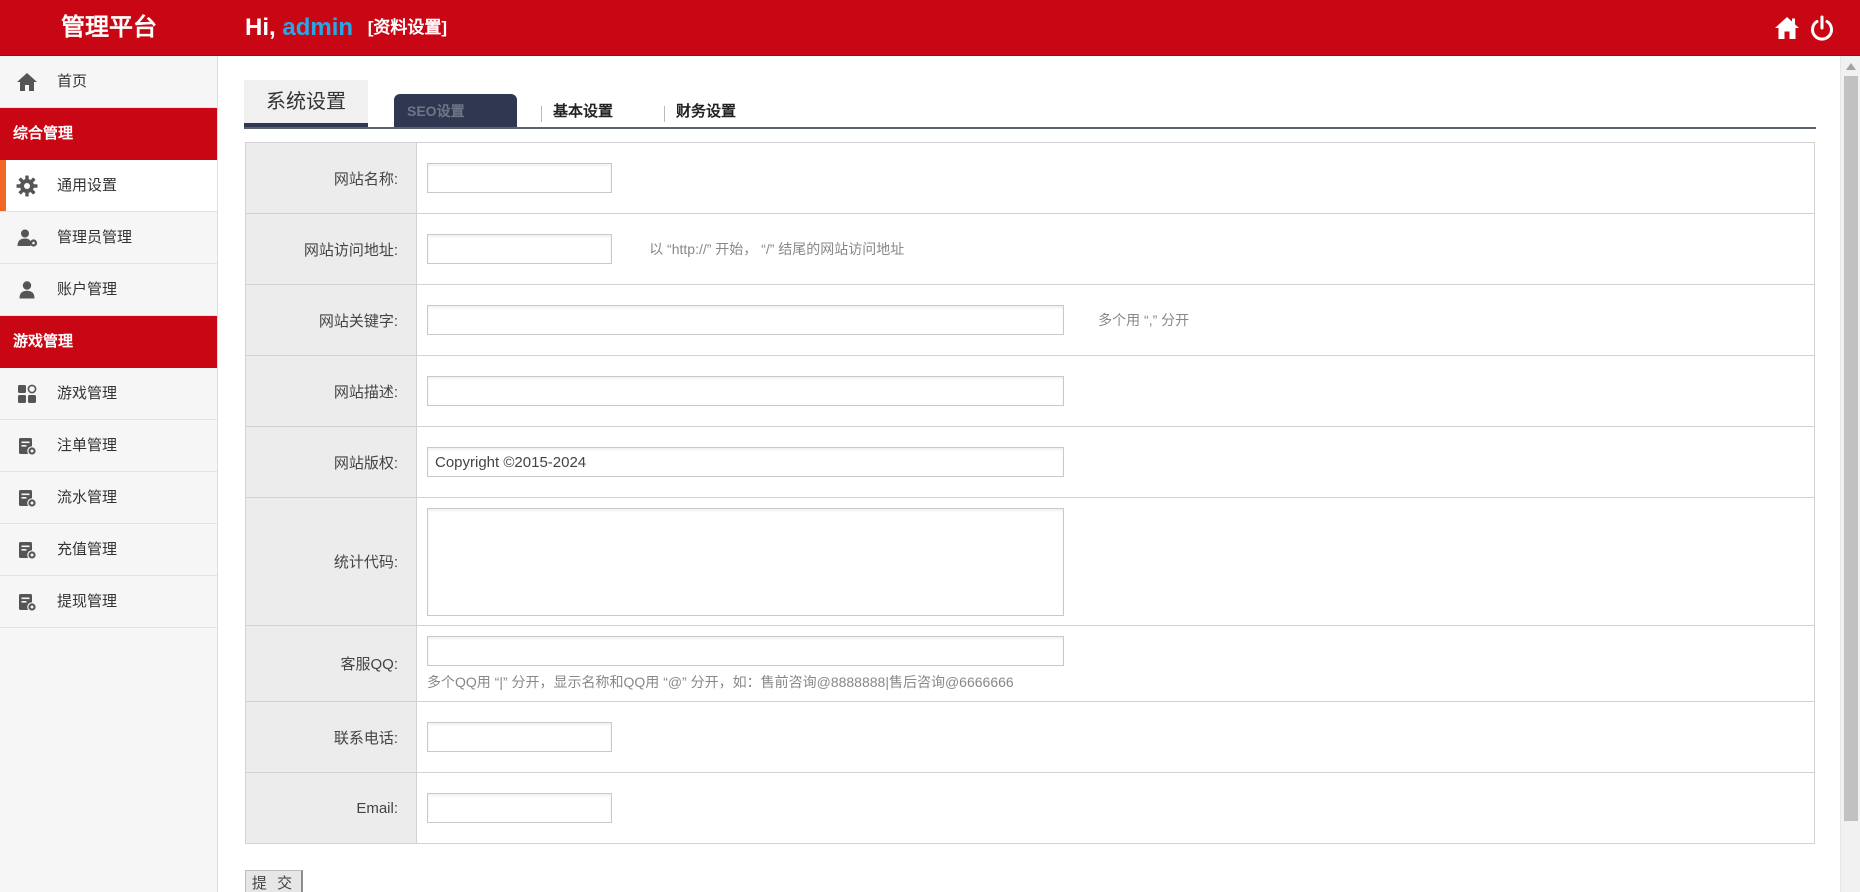 The width and height of the screenshot is (1860, 892). Describe the element at coordinates (519, 178) in the screenshot. I see `site-name-input` at that location.